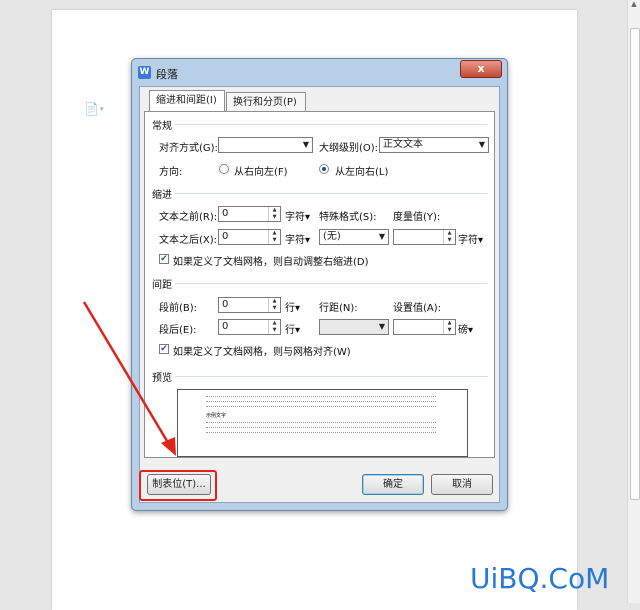  Describe the element at coordinates (168, 446) in the screenshot. I see `arrow-head` at that location.